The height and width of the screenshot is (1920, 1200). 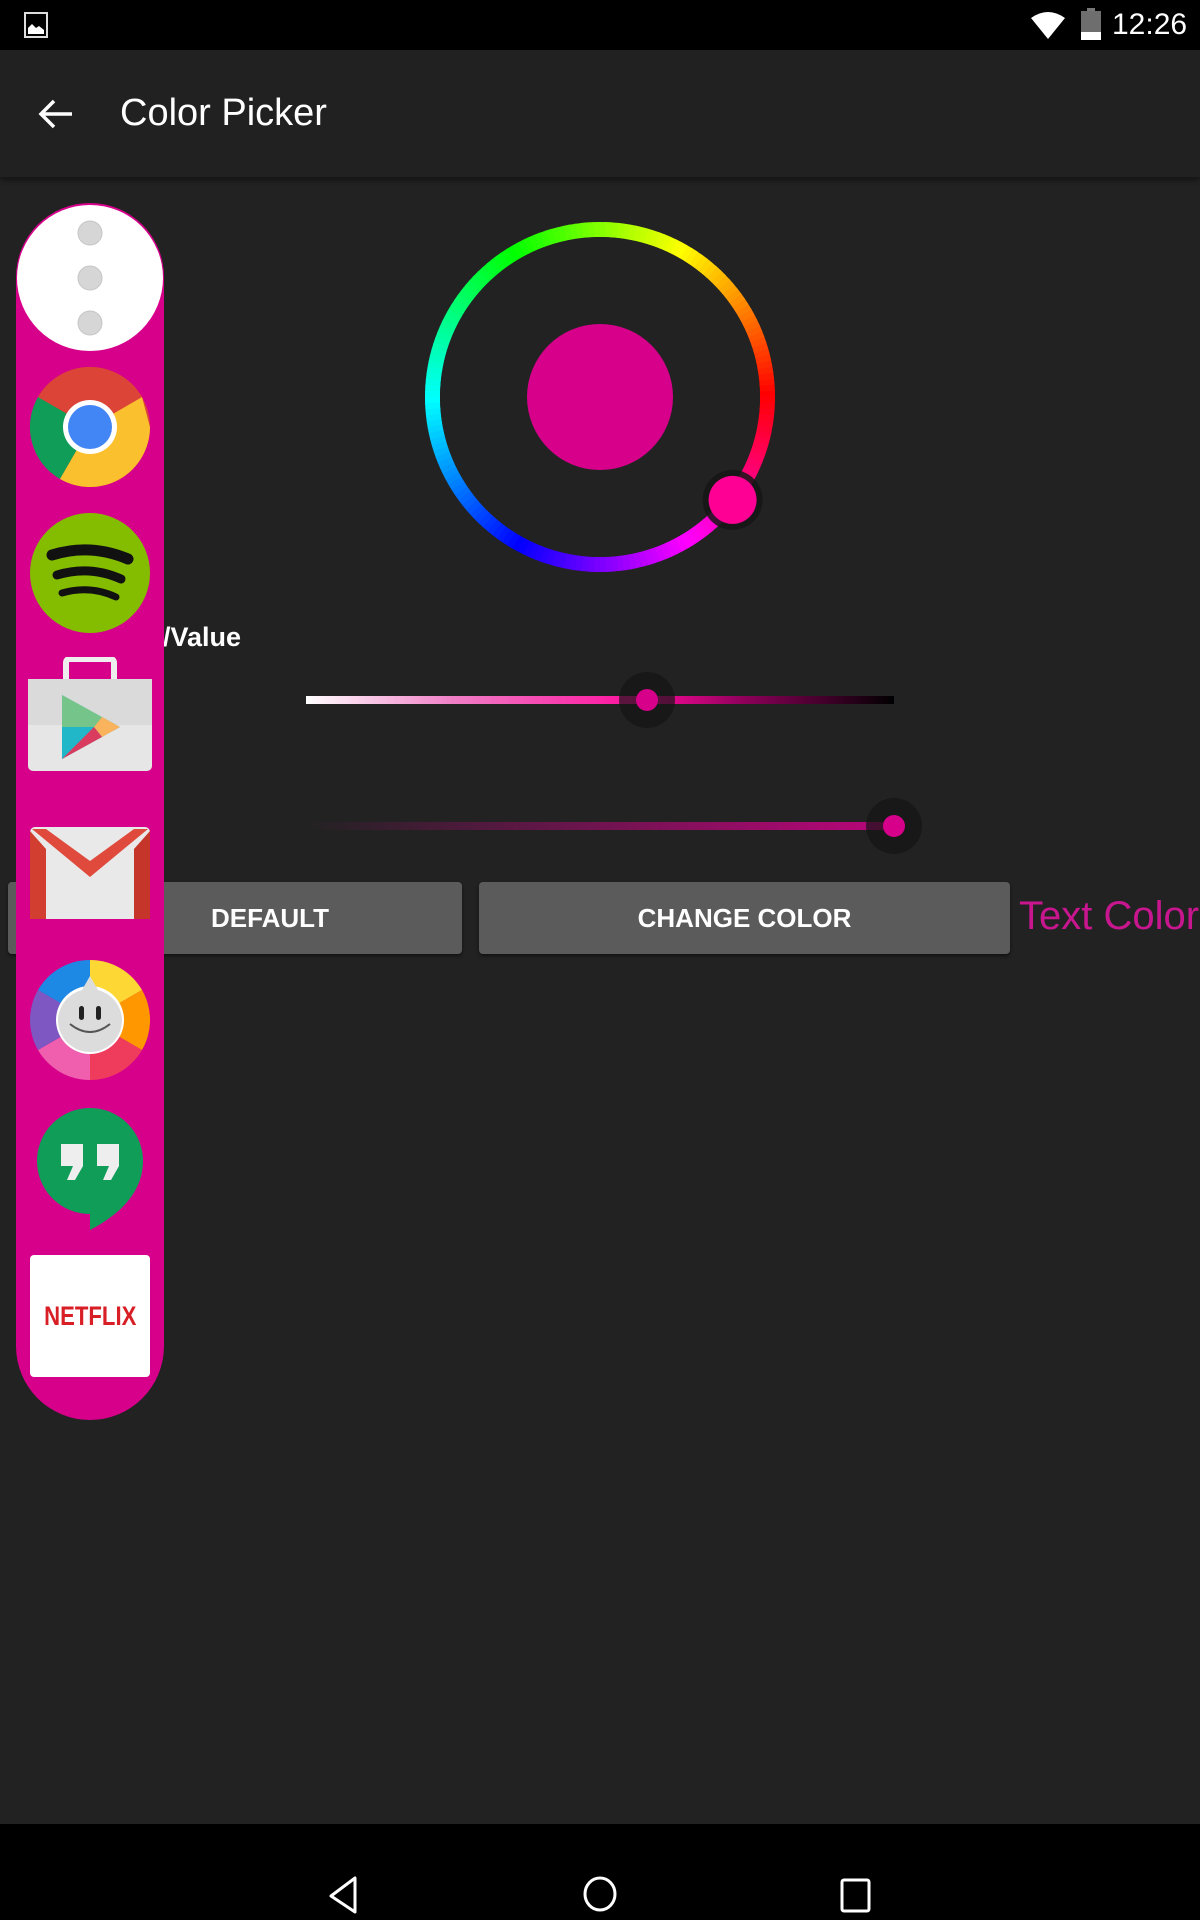 What do you see at coordinates (1109, 916) in the screenshot?
I see `text-color-preview: Text Color` at bounding box center [1109, 916].